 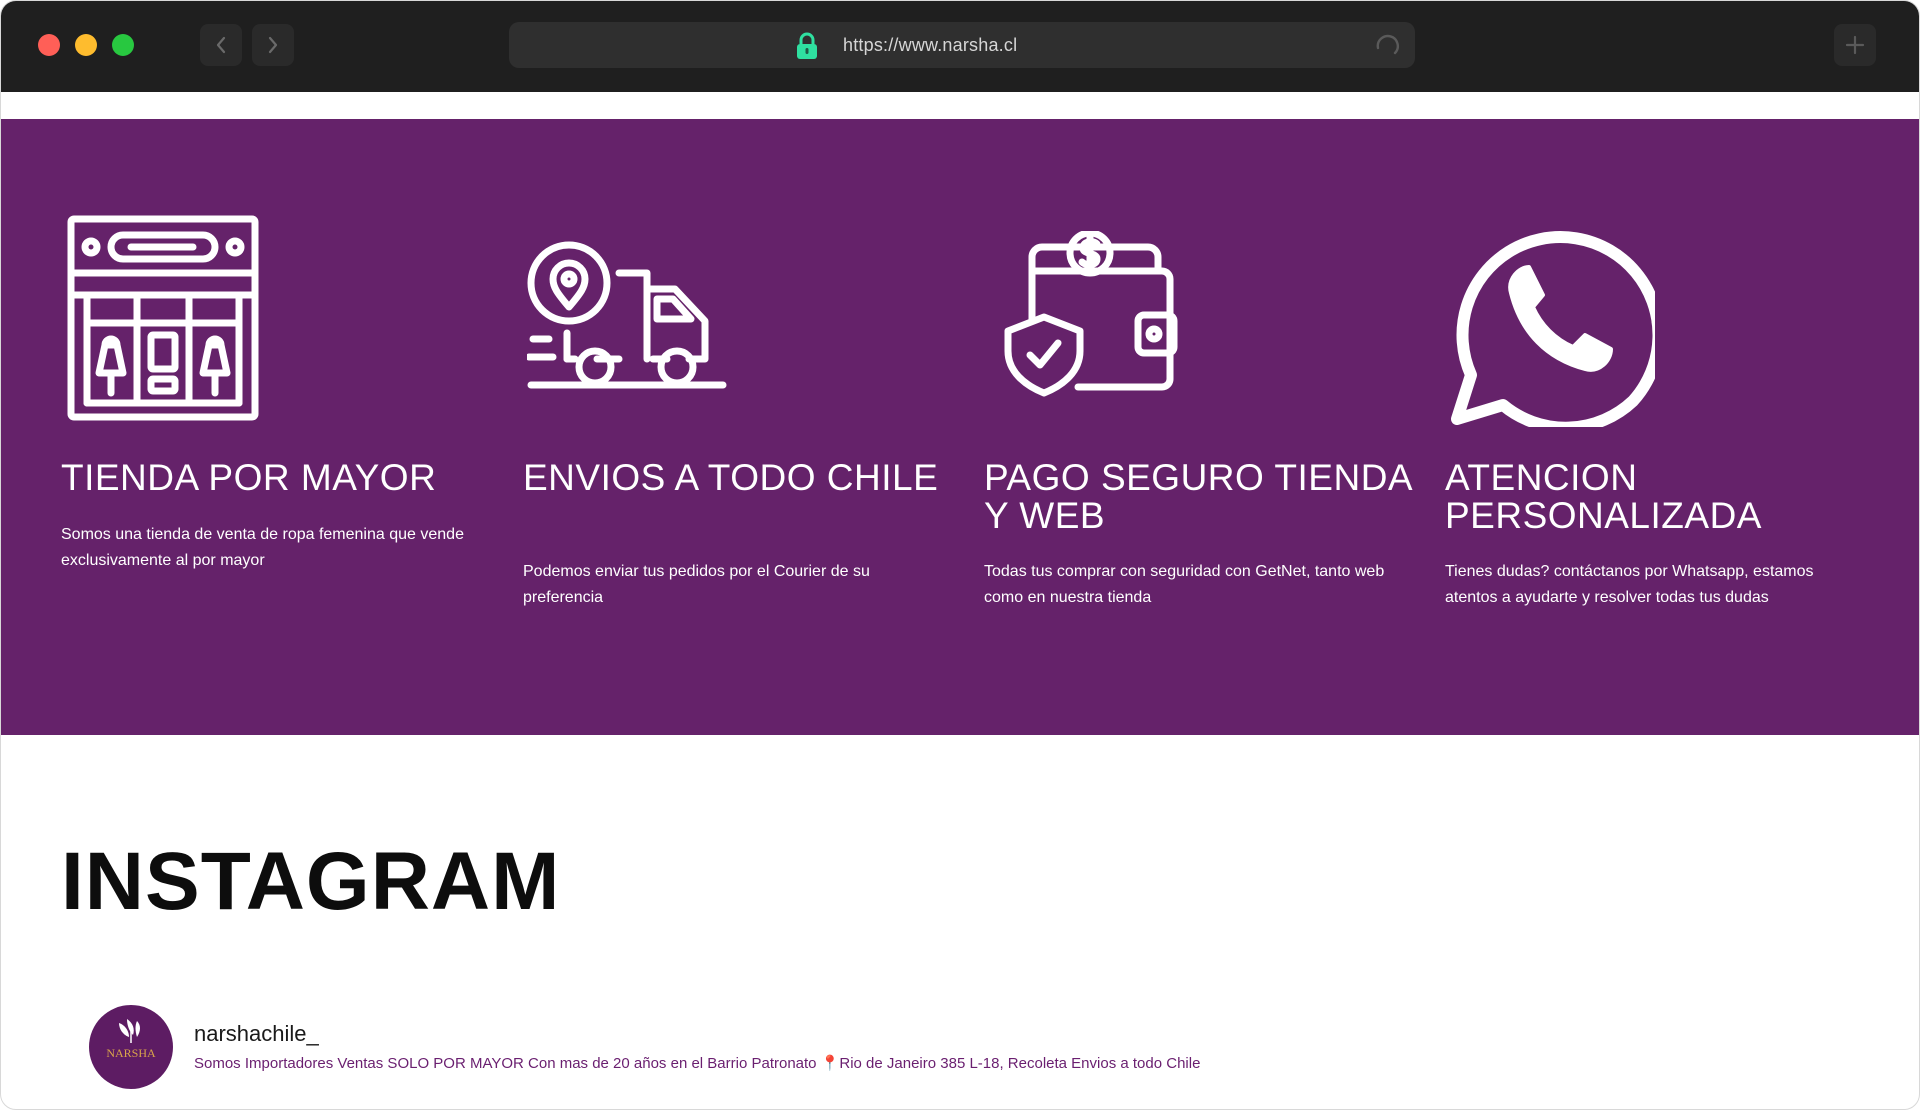 What do you see at coordinates (1603, 496) in the screenshot?
I see `feature-title: ATENCION PERSONALIZADA` at bounding box center [1603, 496].